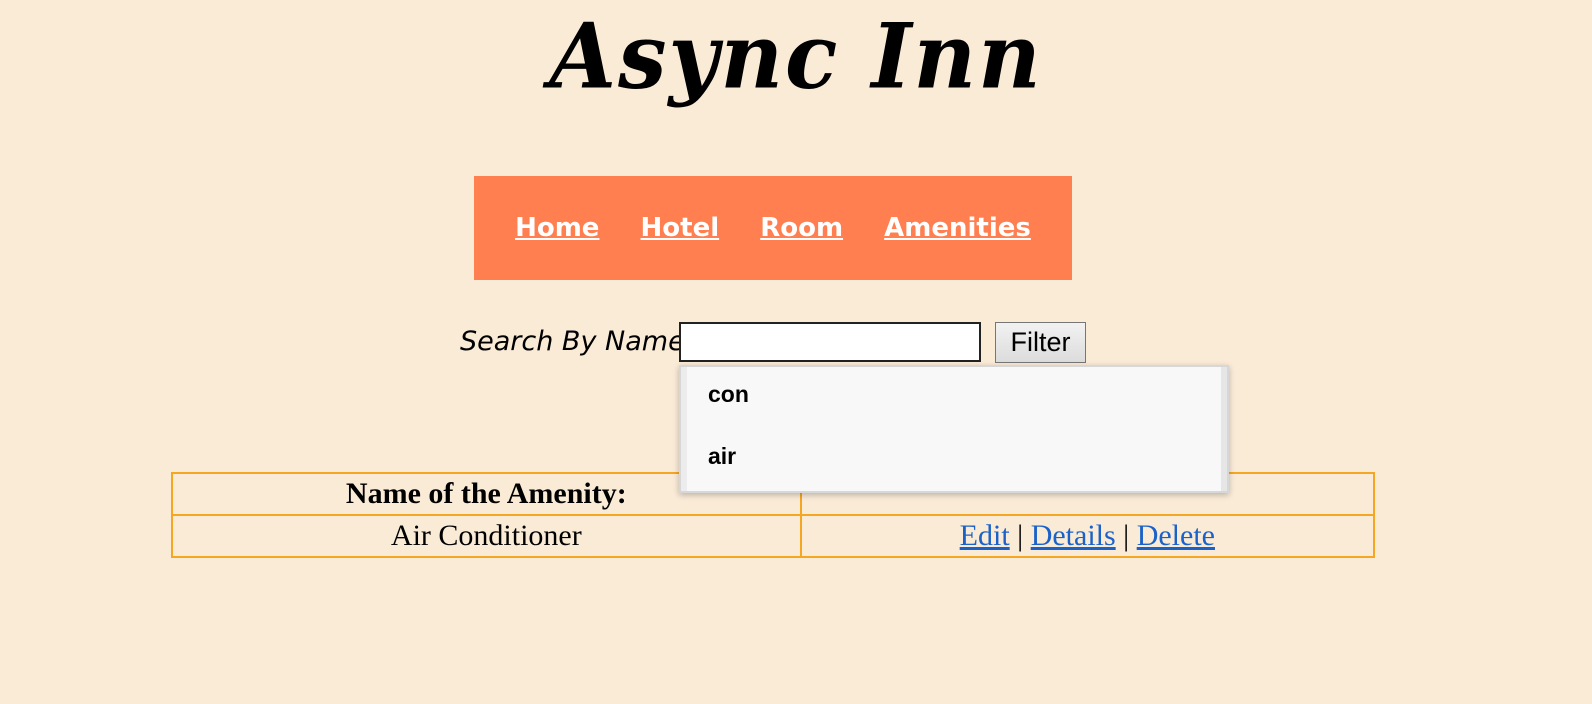 The height and width of the screenshot is (704, 1592). I want to click on suggestion-item: con, so click(728, 394).